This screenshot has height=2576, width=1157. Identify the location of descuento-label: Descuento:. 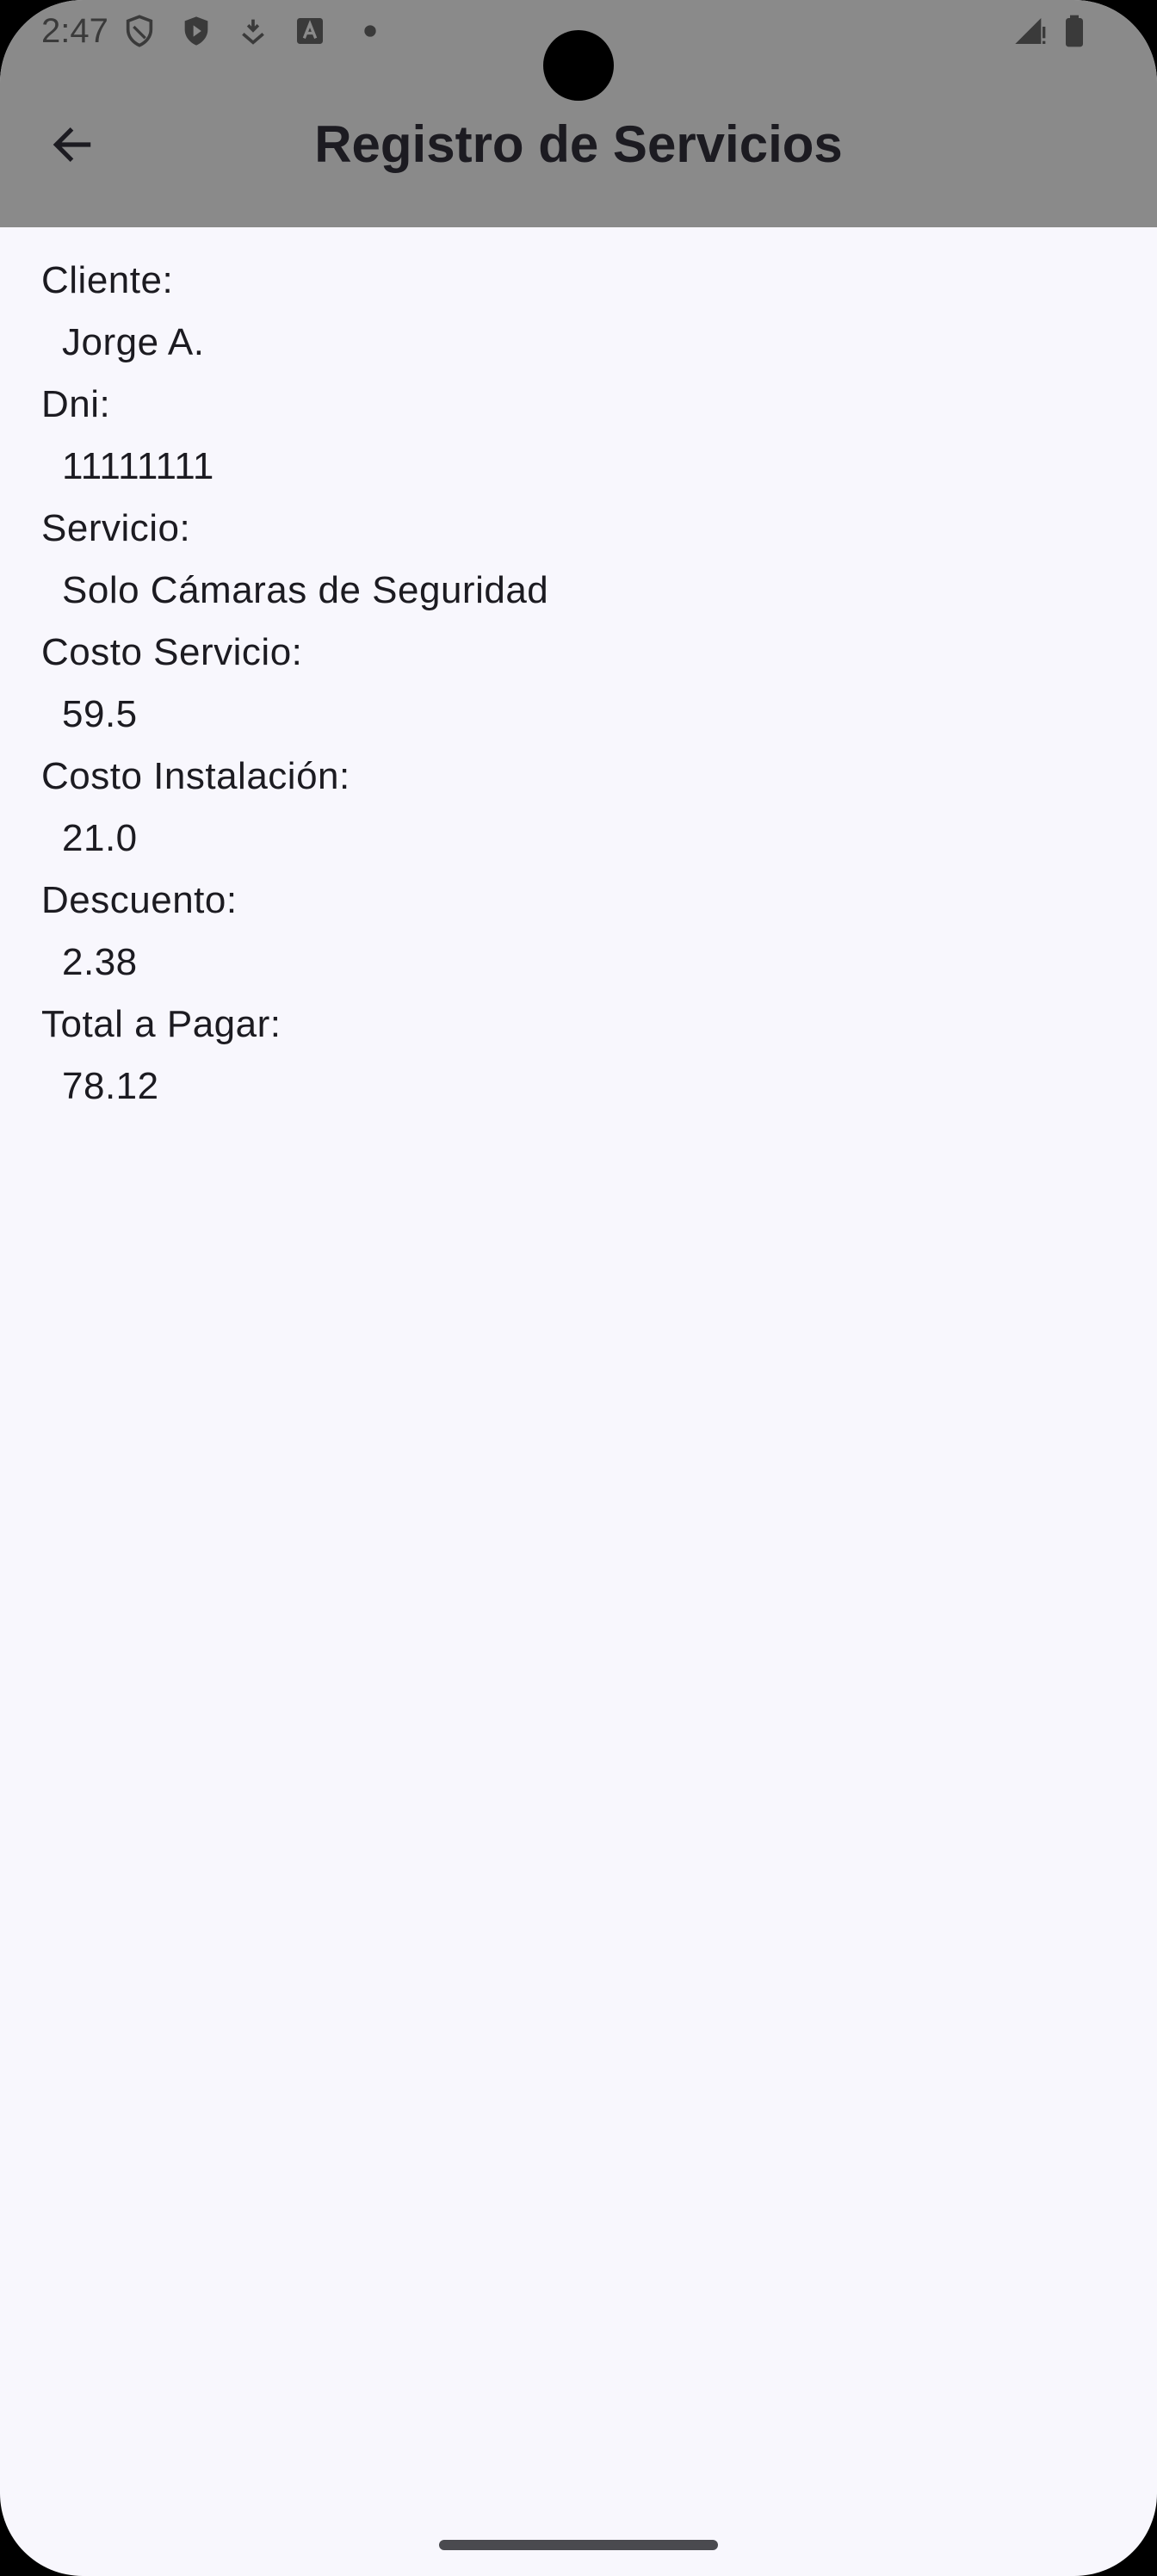
(139, 900).